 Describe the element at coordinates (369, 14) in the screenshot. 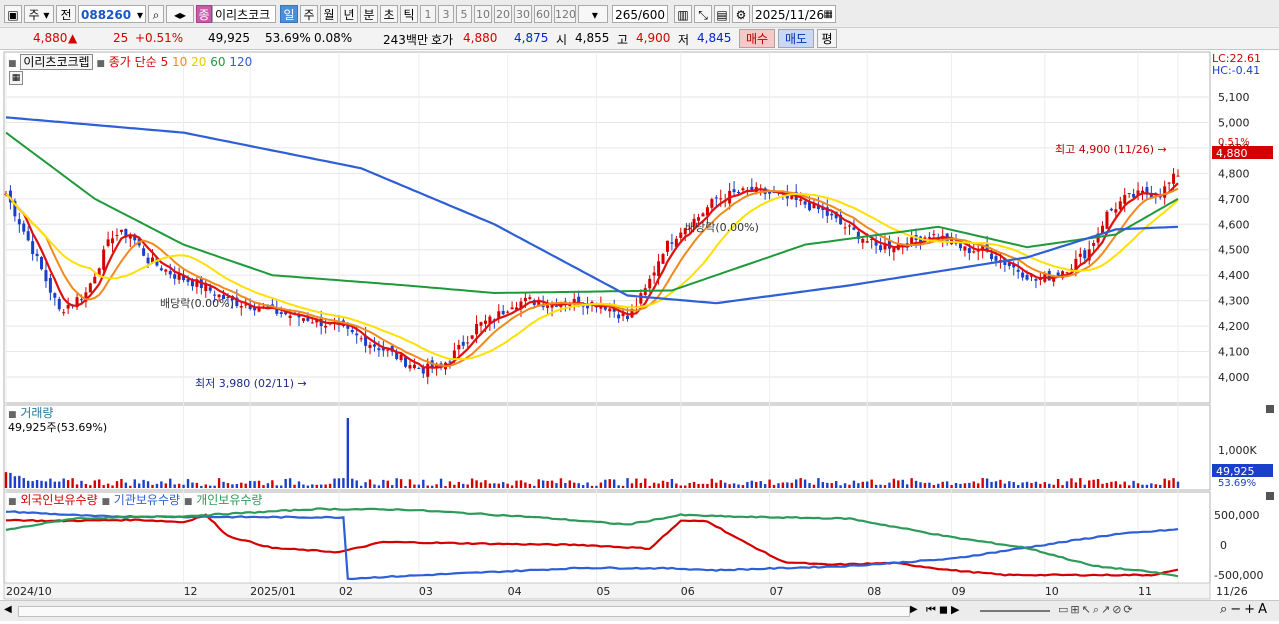

I see `period-tab-minute: 분` at that location.